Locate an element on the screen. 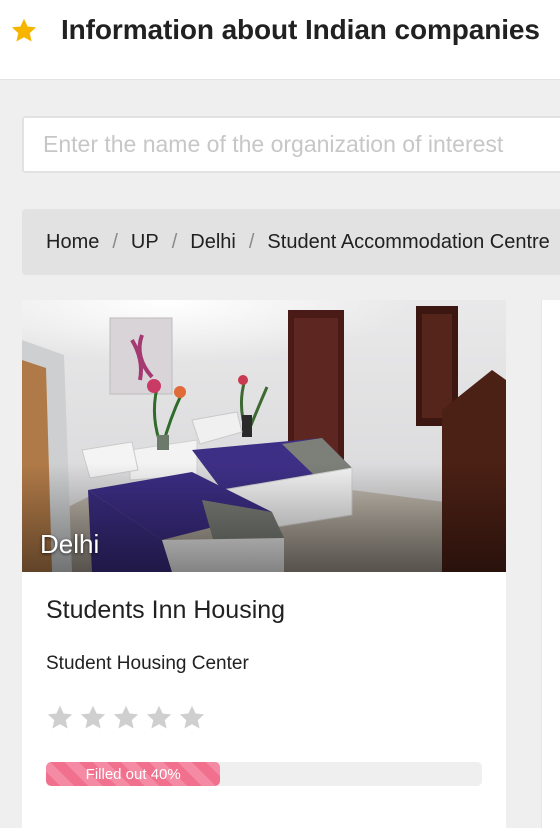 This screenshot has height=828, width=560. page-title: Information about Indian companies is located at coordinates (300, 29).